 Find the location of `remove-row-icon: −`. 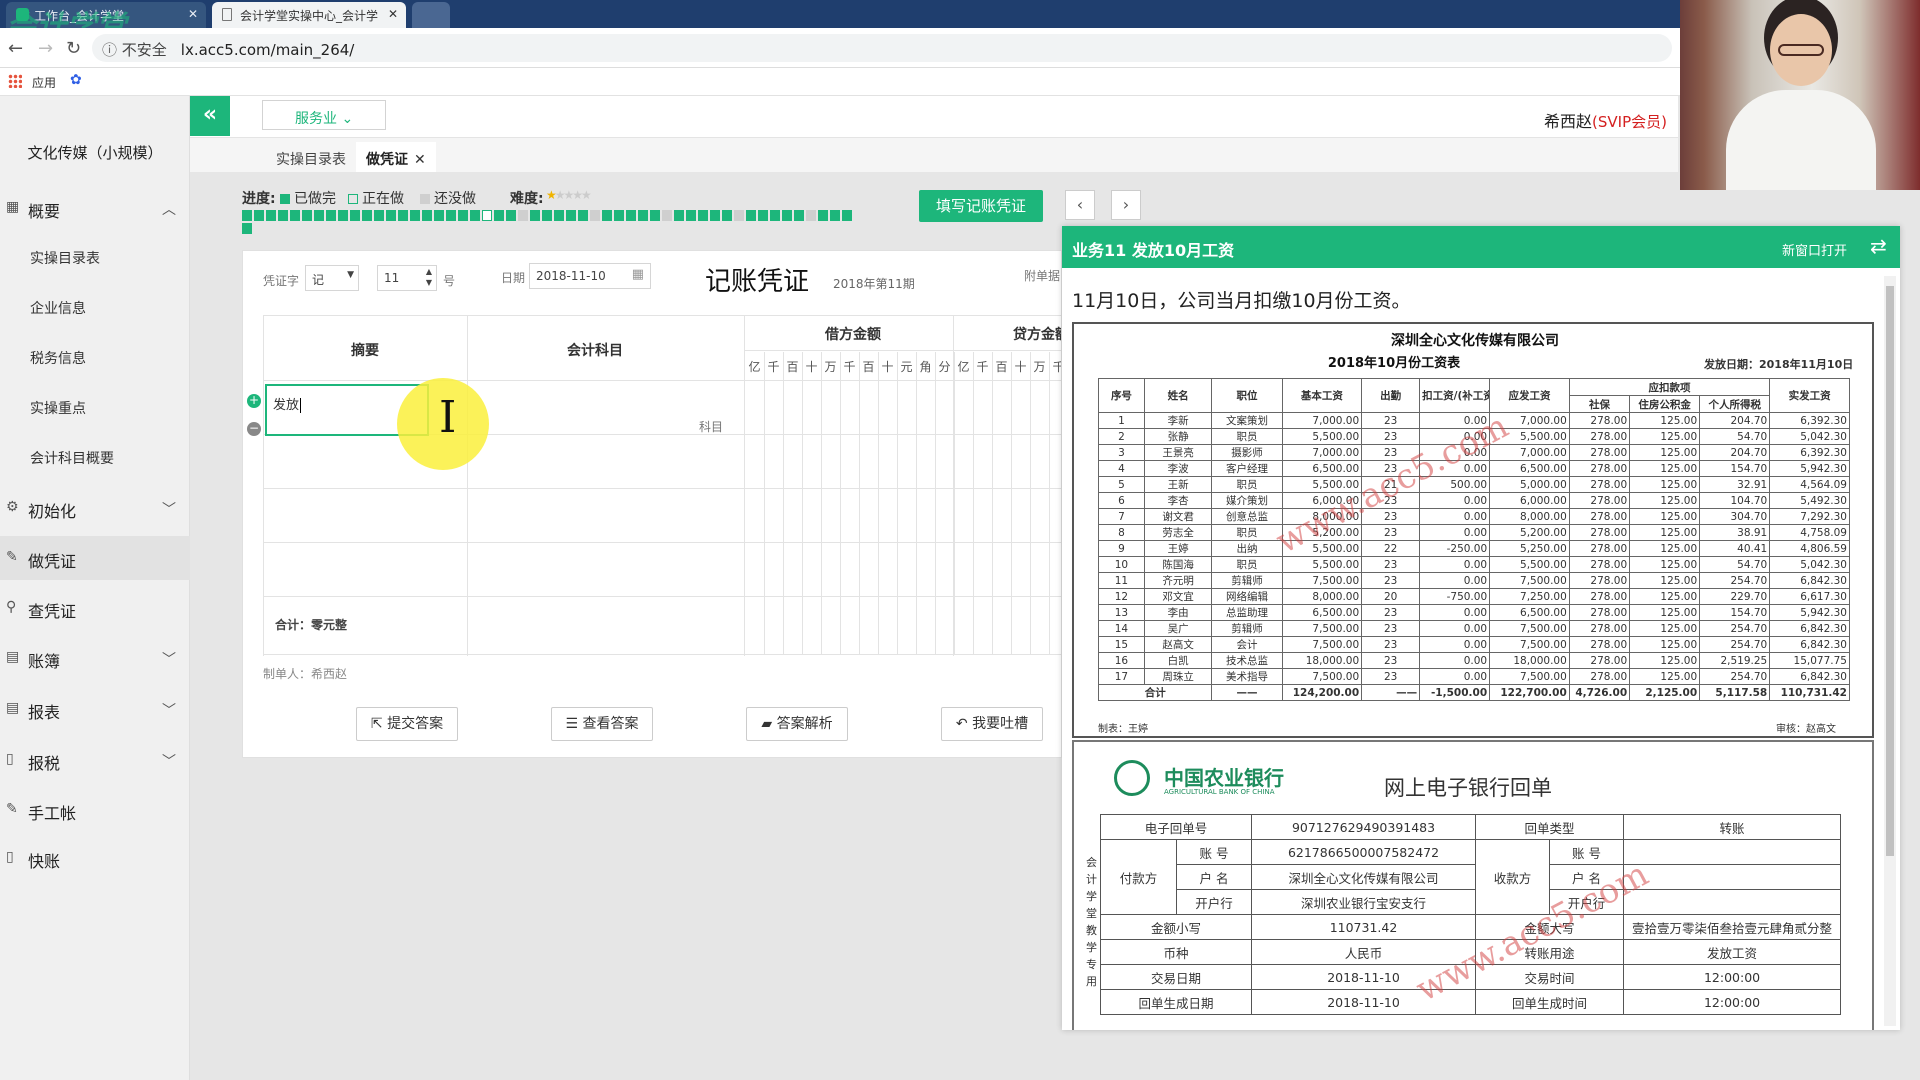

remove-row-icon: − is located at coordinates (254, 429).